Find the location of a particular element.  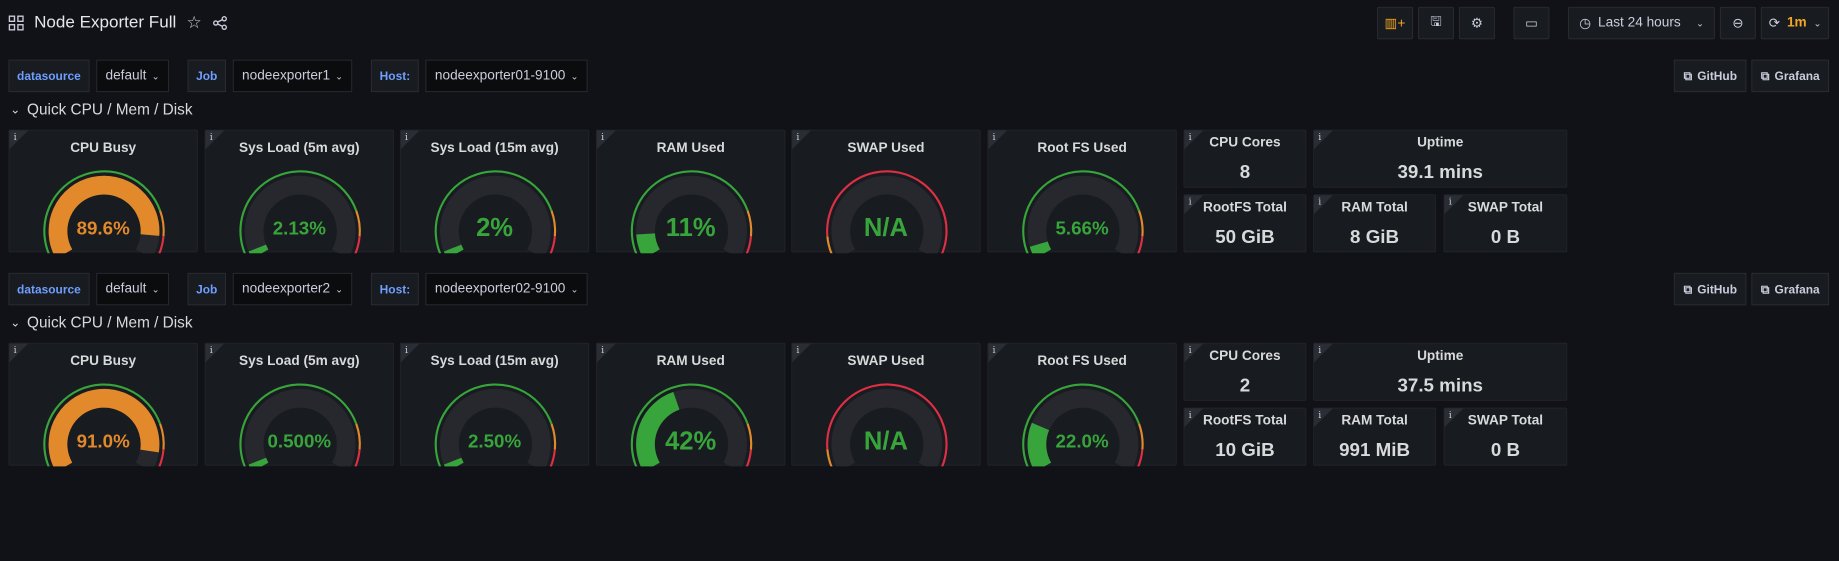

time-picker: ◷ Last 24 hours ⌄ is located at coordinates (1641, 23).